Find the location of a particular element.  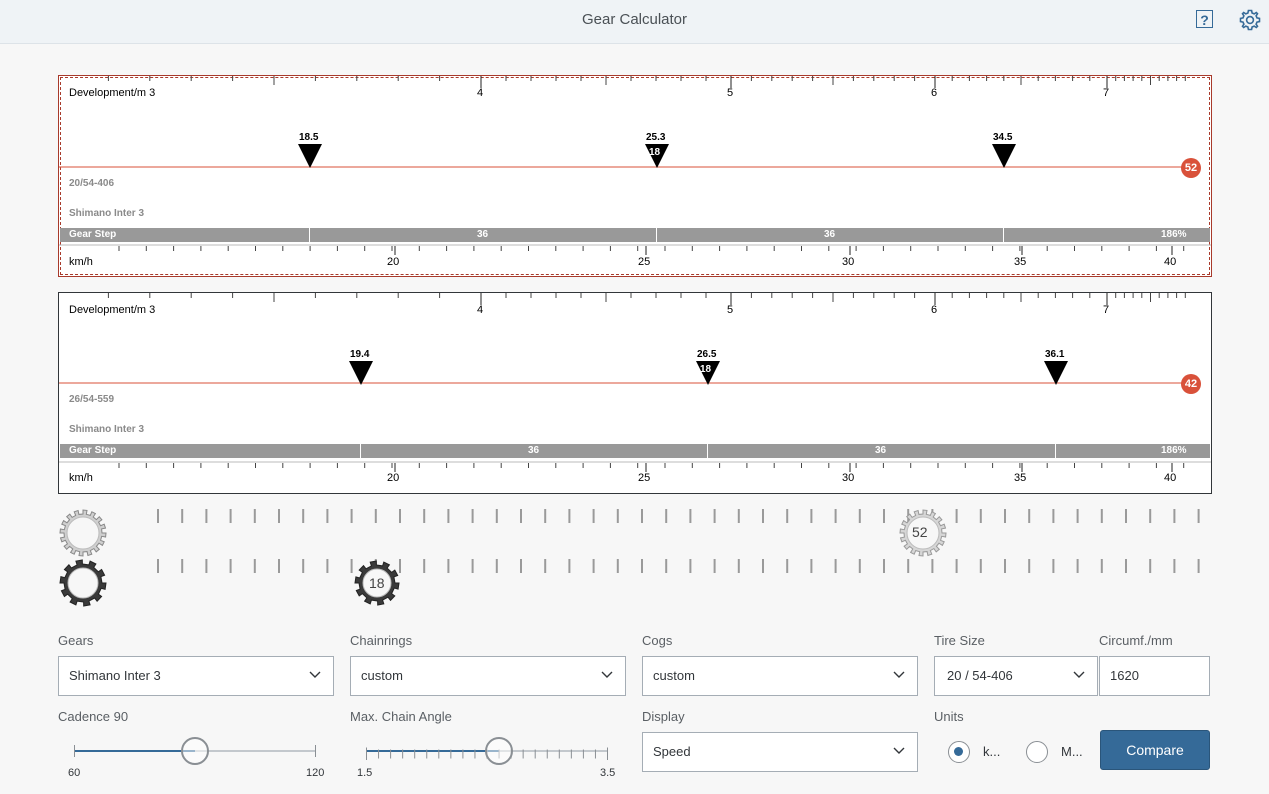

display-select: Speed is located at coordinates (780, 752).